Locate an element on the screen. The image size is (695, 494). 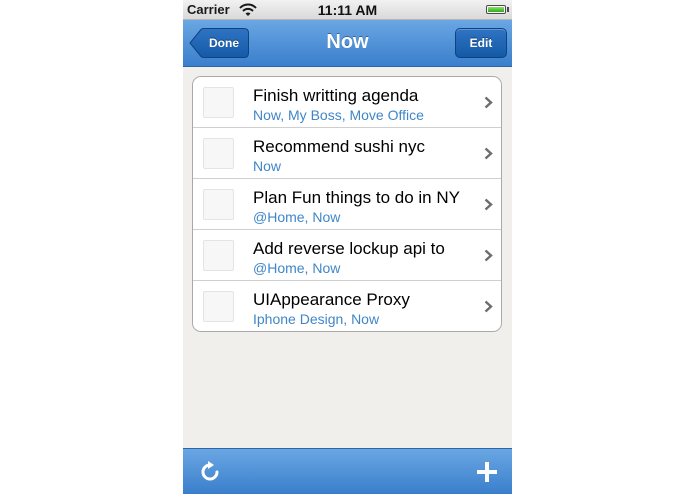
edit-button: Edit is located at coordinates (481, 43).